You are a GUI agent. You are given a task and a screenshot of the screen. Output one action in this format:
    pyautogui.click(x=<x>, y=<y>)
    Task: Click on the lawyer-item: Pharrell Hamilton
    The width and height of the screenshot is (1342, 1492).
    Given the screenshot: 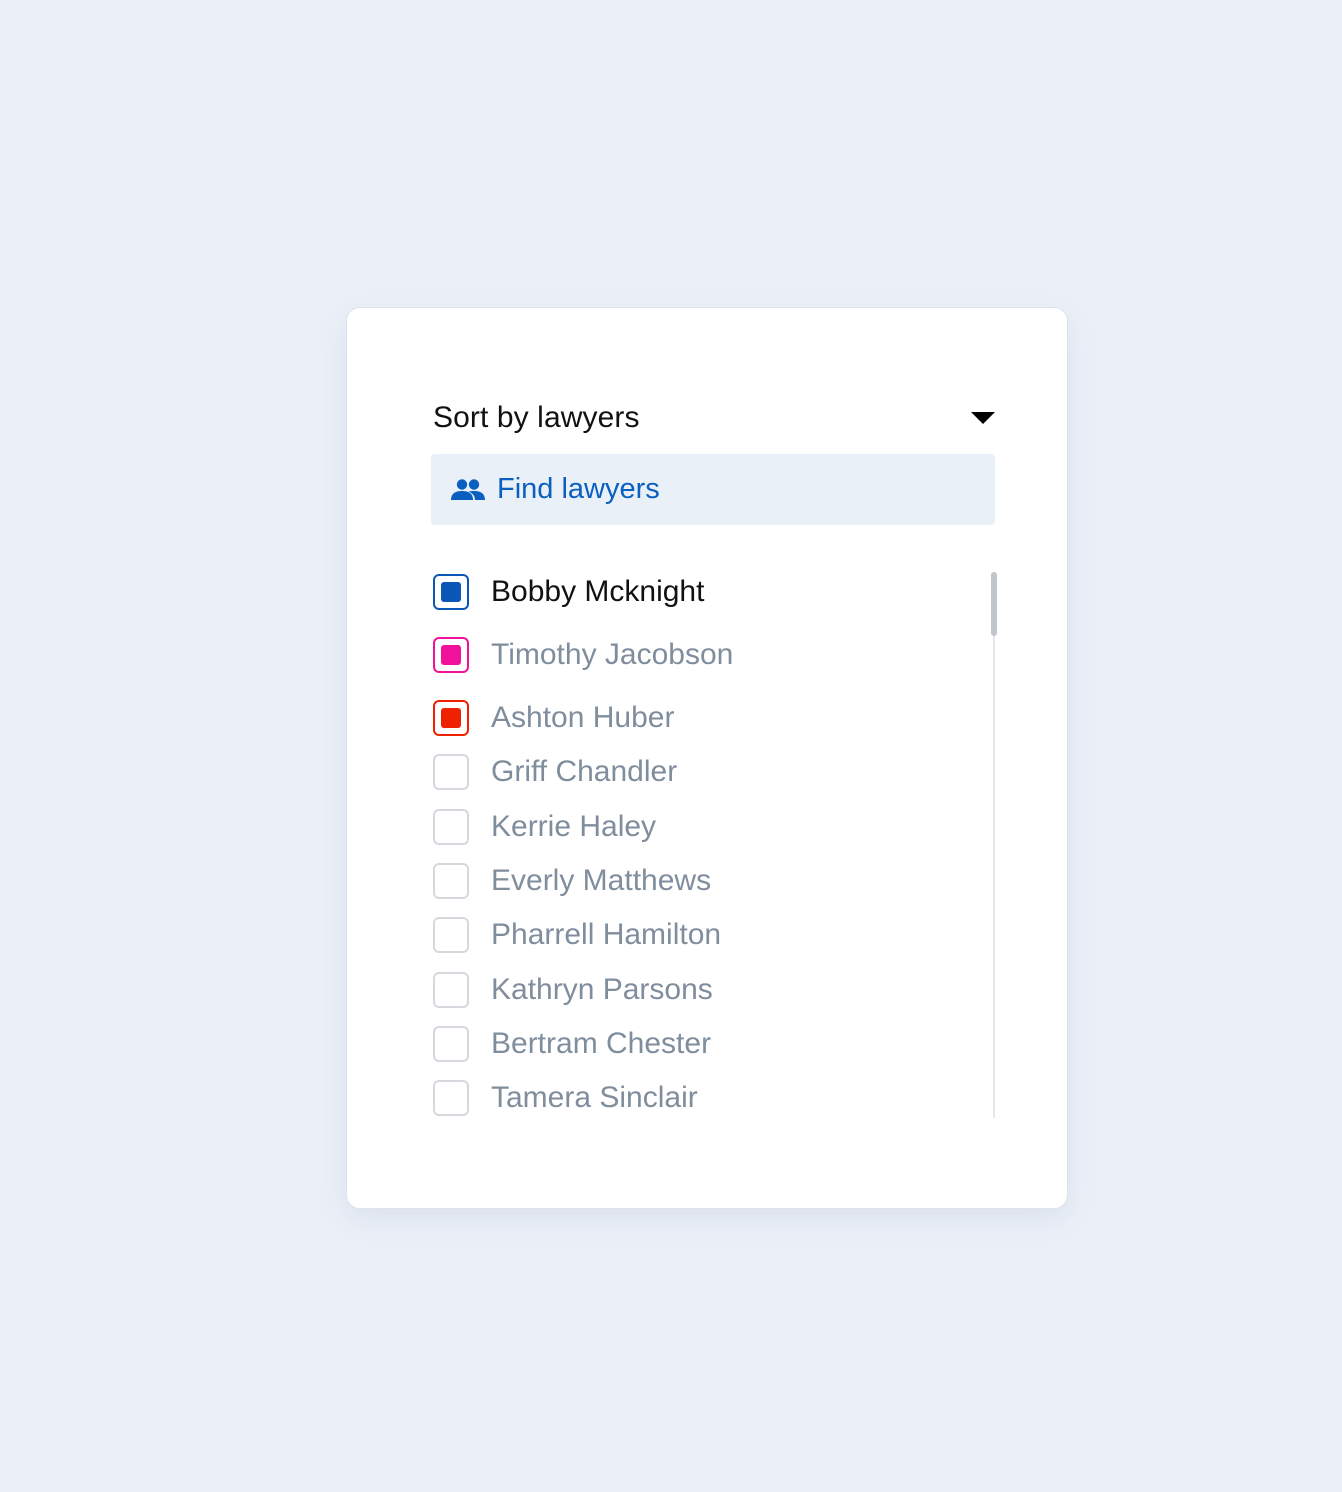 What is the action you would take?
    pyautogui.click(x=577, y=935)
    